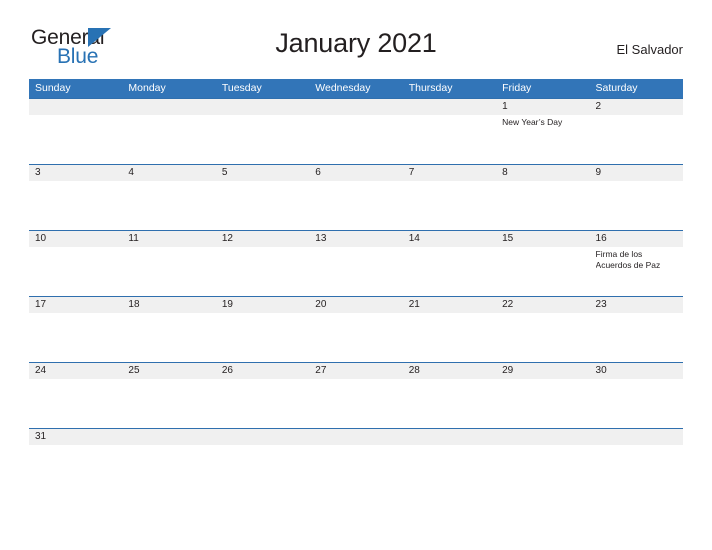  Describe the element at coordinates (636, 263) in the screenshot. I see `calendar-day-cell: 16 Firma de los Acuerdos de Paz` at that location.